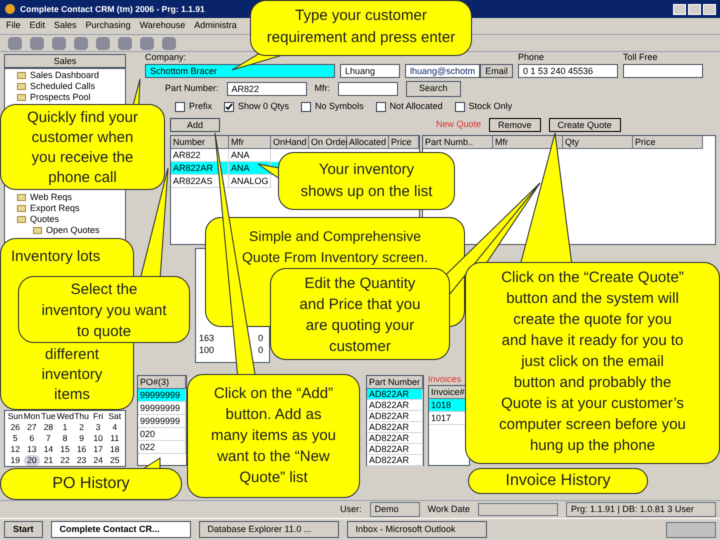  Describe the element at coordinates (335, 247) in the screenshot. I see `callout-text: Simple and Comprehensive Quote From Inventory screen.` at that location.